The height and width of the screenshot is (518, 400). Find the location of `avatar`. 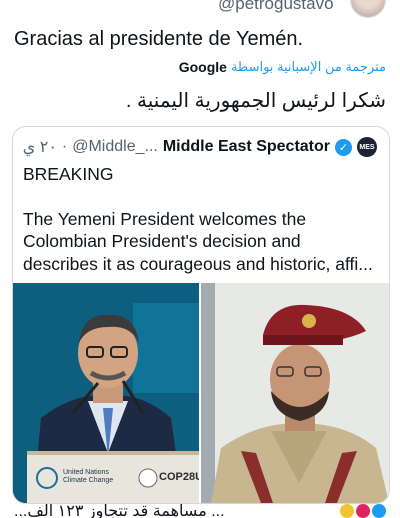

avatar is located at coordinates (368, 9).